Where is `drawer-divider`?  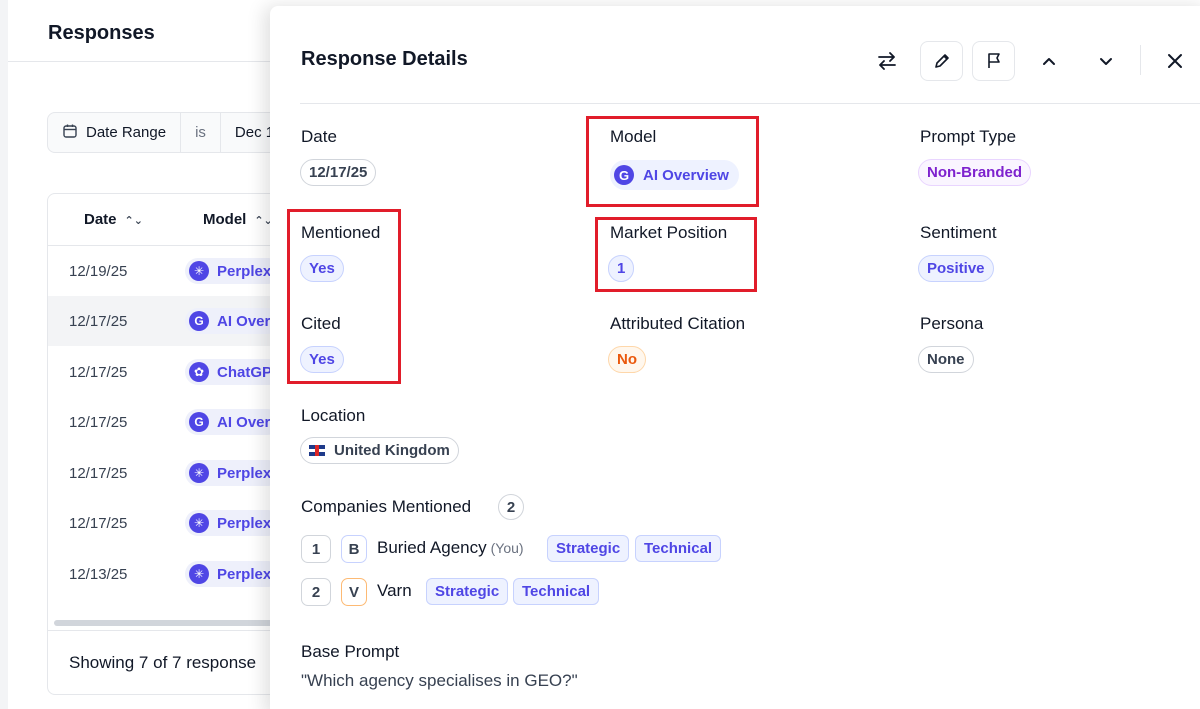 drawer-divider is located at coordinates (750, 103).